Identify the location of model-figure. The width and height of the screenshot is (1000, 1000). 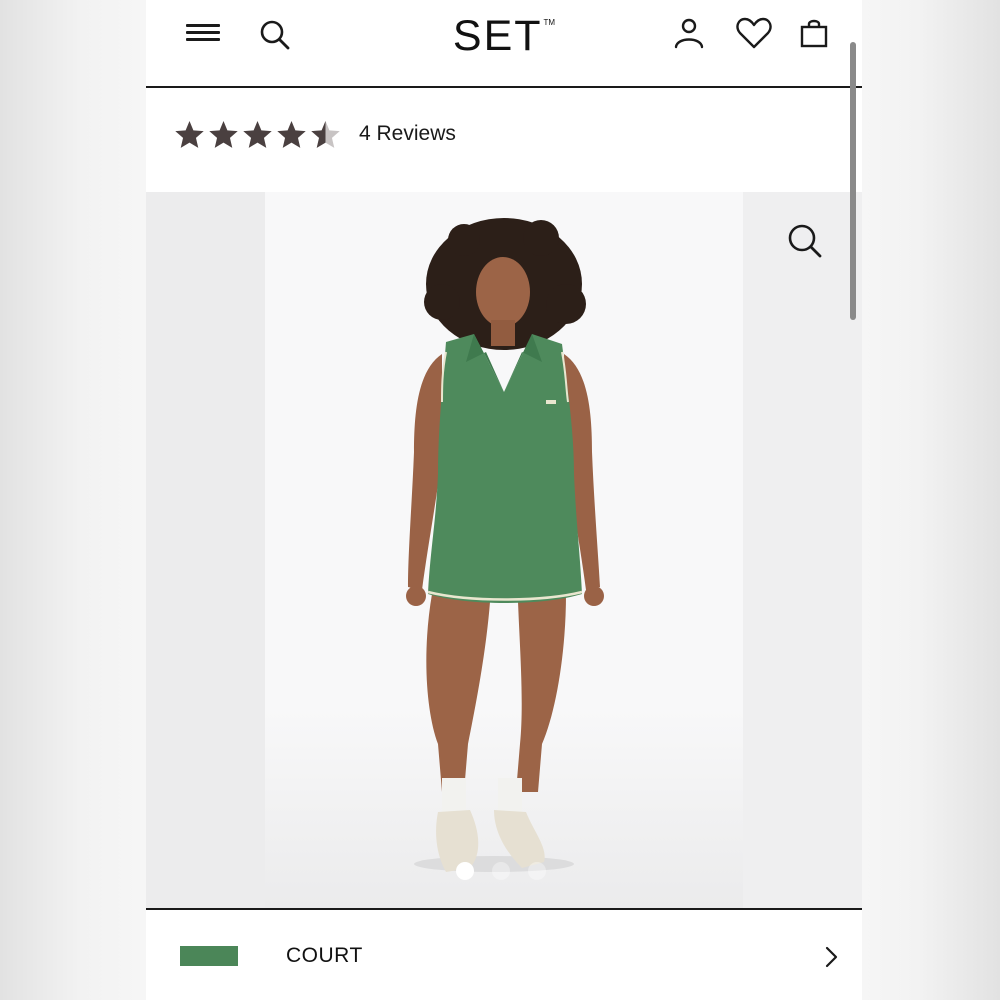
(505, 545).